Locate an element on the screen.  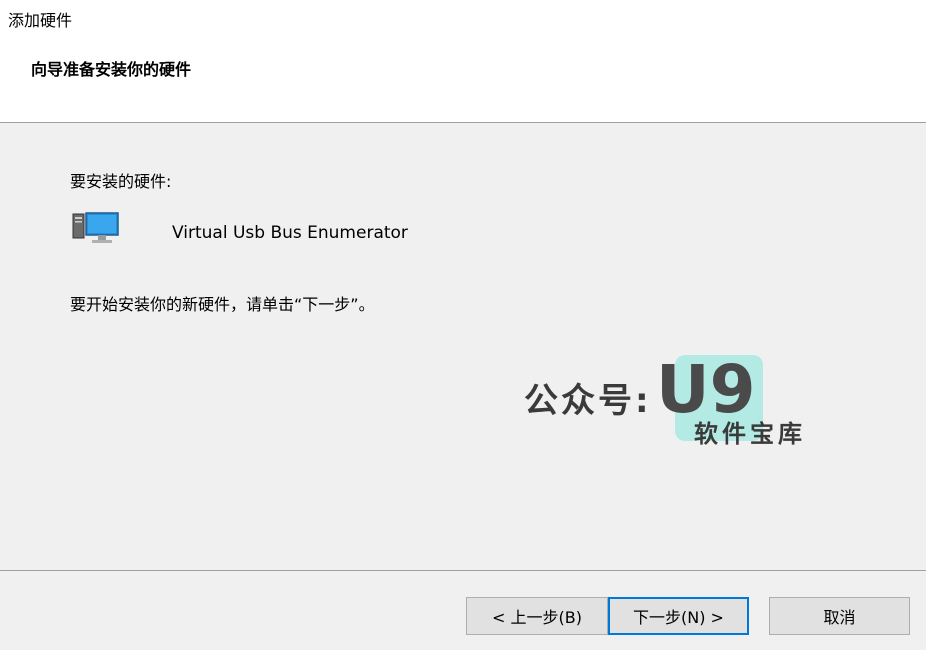
device-name: Virtual Usb Bus Enumerator is located at coordinates (290, 233).